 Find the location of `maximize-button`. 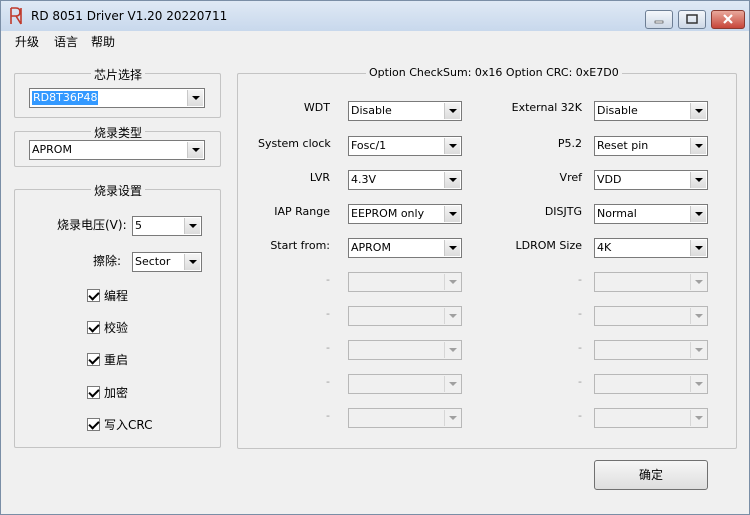

maximize-button is located at coordinates (692, 19).